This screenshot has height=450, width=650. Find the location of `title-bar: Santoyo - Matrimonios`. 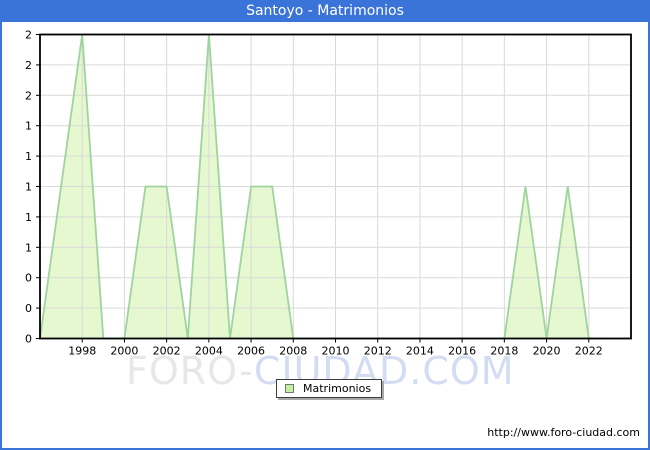

title-bar: Santoyo - Matrimonios is located at coordinates (325, 11).